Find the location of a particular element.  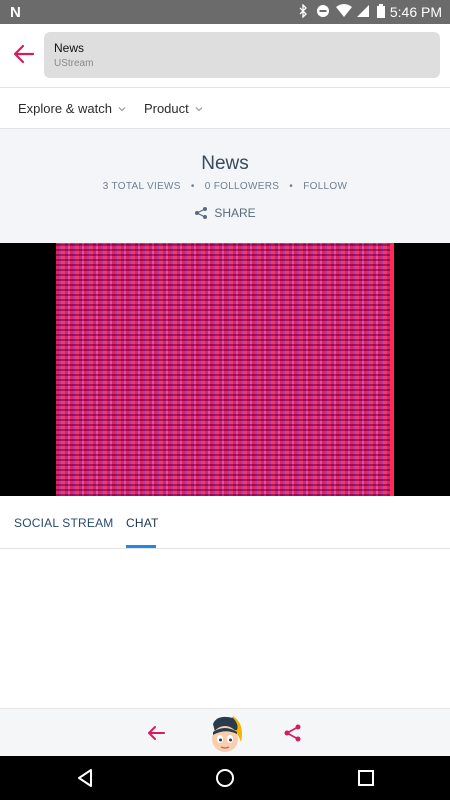

android-nav-bar is located at coordinates (225, 778).